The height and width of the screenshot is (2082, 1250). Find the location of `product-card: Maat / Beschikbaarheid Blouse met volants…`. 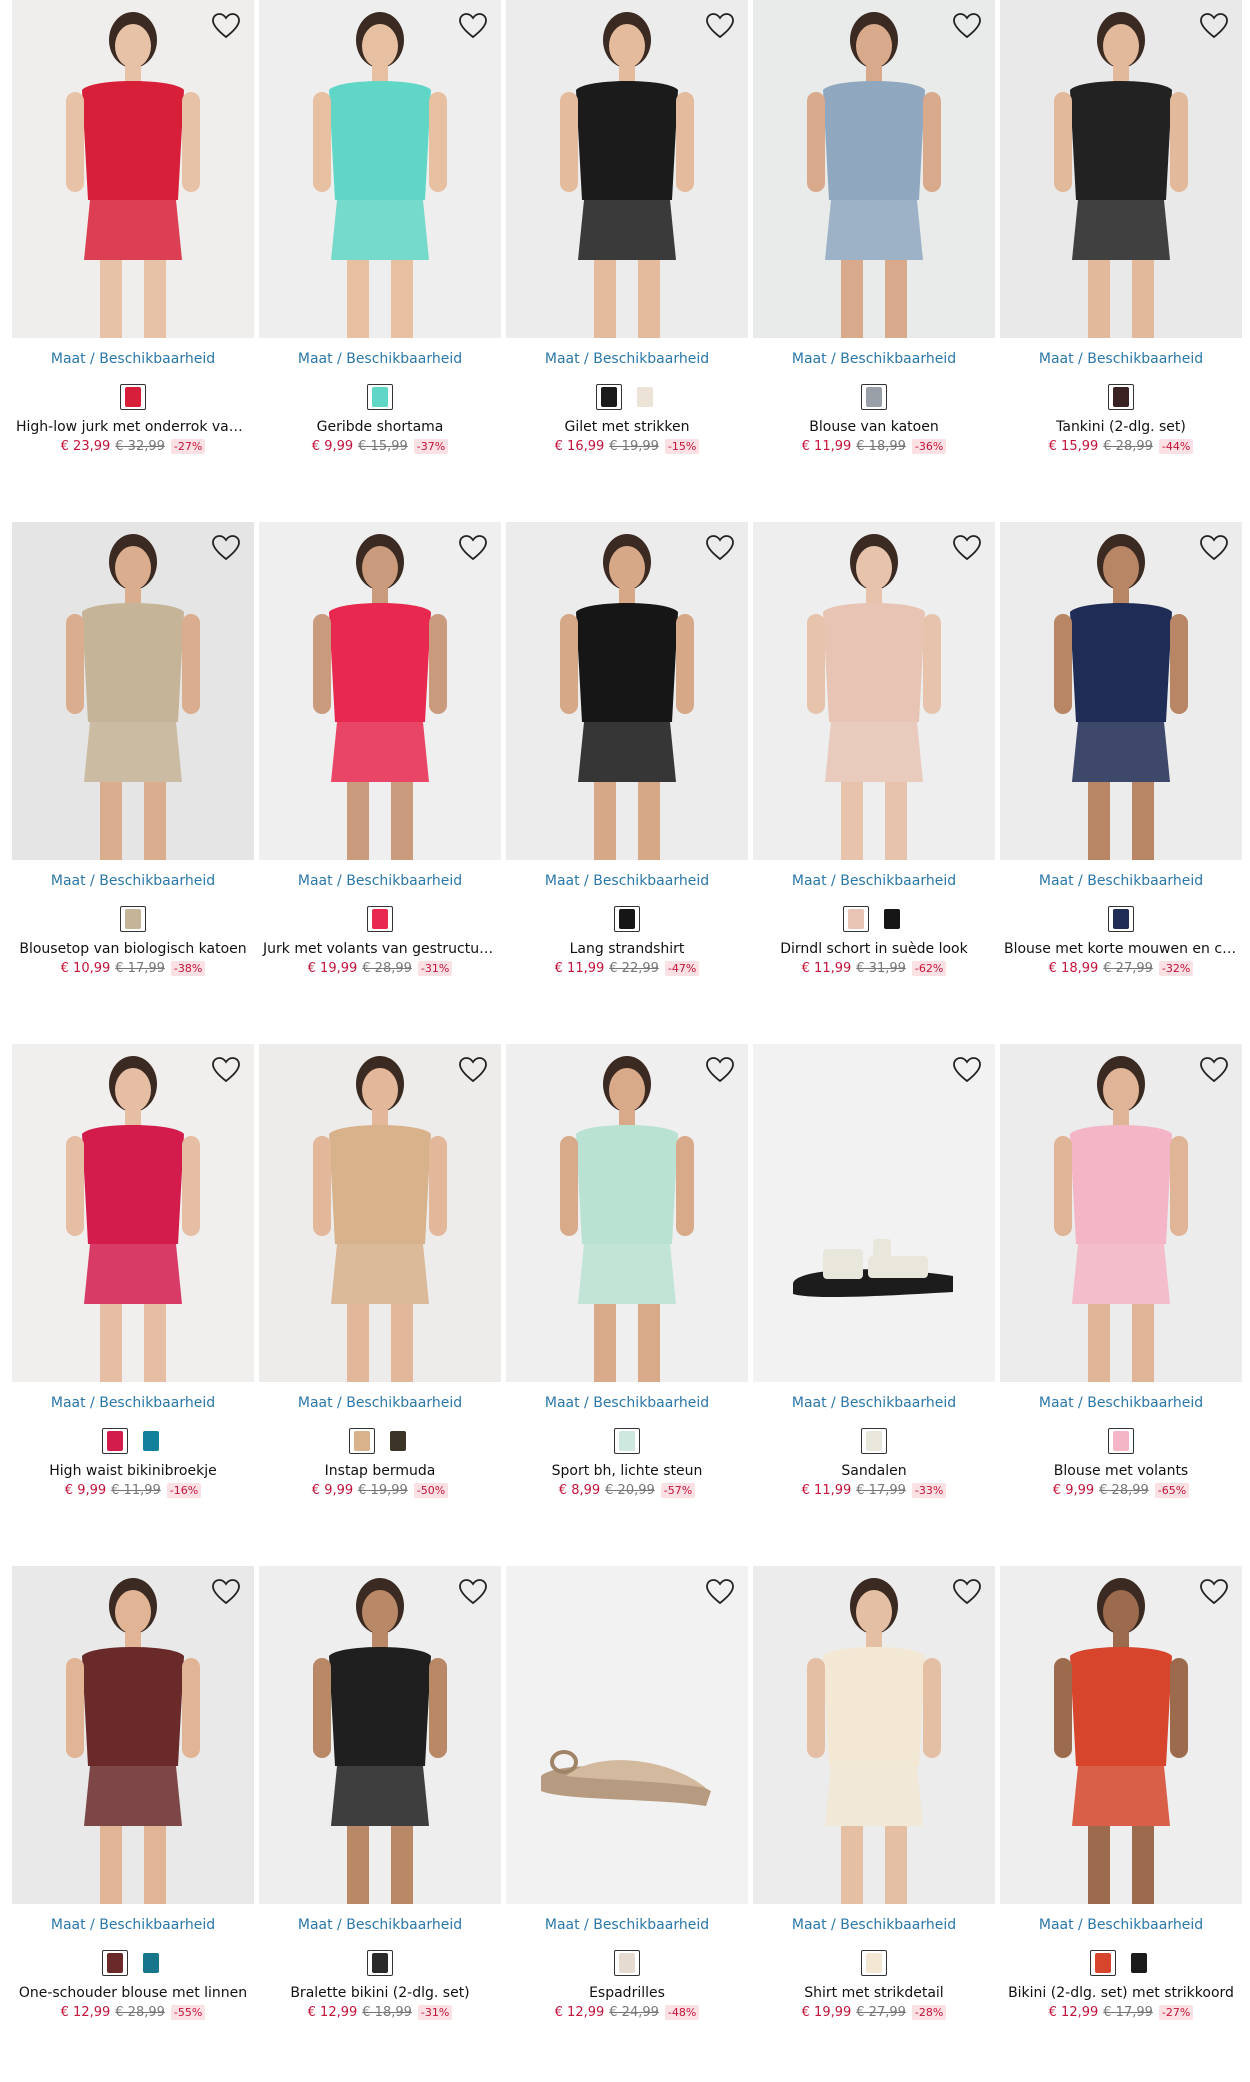

product-card: Maat / Beschikbaarheid Blouse met volants… is located at coordinates (1121, 1271).